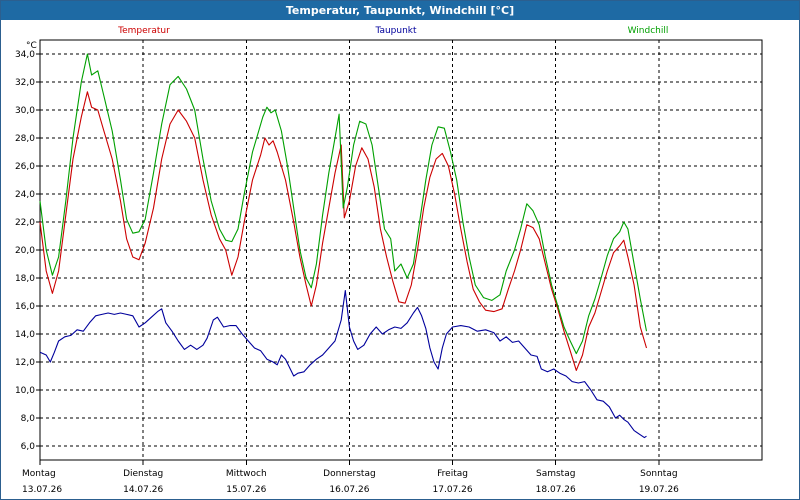 This screenshot has height=500, width=800. Describe the element at coordinates (453, 490) in the screenshot. I see `x-tick-label-date: 17.07.26` at that location.